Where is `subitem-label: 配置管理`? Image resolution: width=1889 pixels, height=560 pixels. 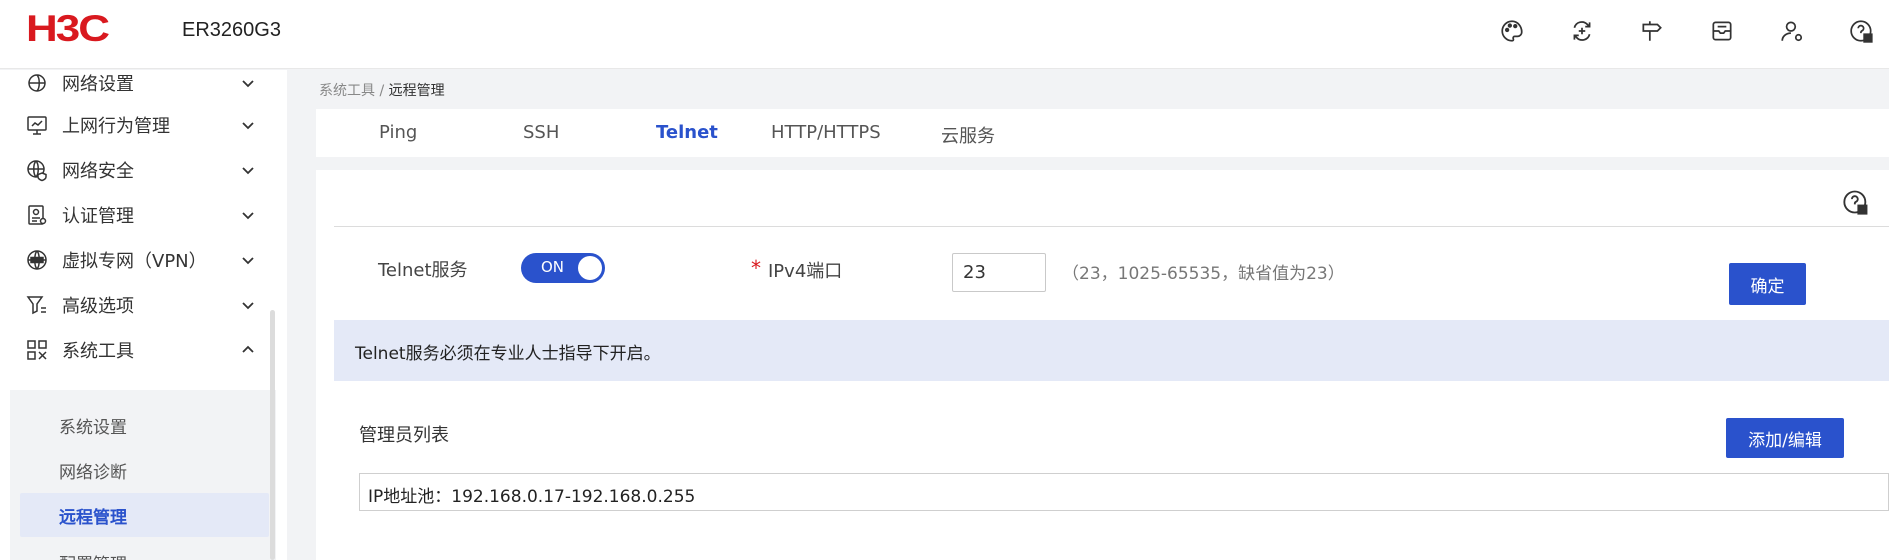
subitem-label: 配置管理 is located at coordinates (73, 555).